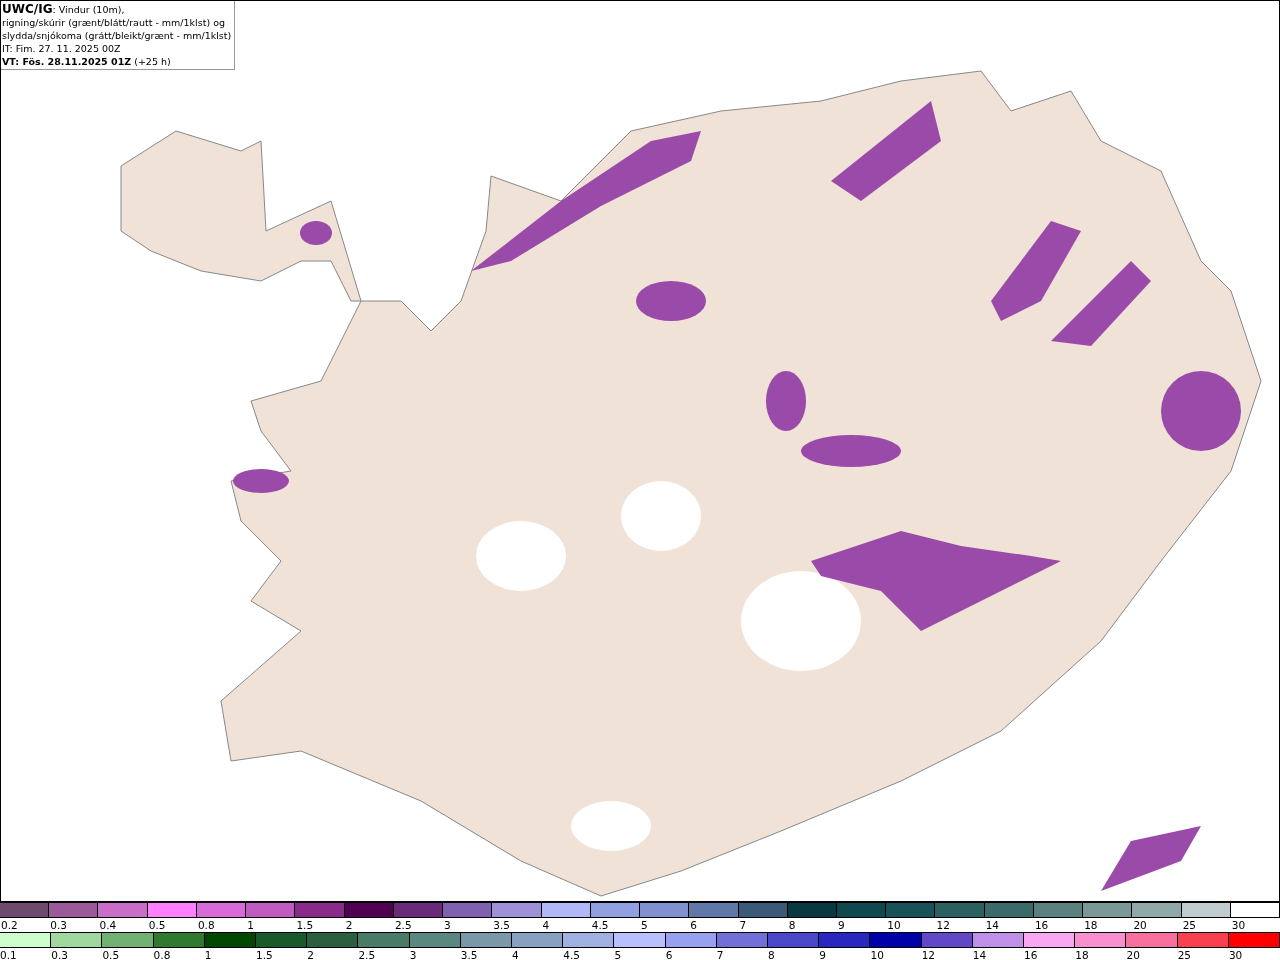 This screenshot has height=960, width=1280. What do you see at coordinates (152, 61) in the screenshot?
I see `lead-time: (+25 h)` at bounding box center [152, 61].